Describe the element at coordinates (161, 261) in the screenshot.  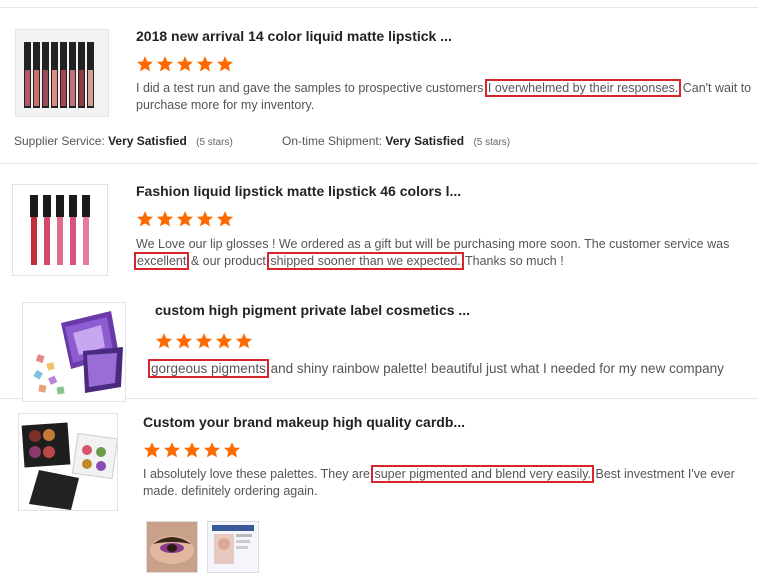
I see `review-2-highlight-excellent: excellent` at that location.